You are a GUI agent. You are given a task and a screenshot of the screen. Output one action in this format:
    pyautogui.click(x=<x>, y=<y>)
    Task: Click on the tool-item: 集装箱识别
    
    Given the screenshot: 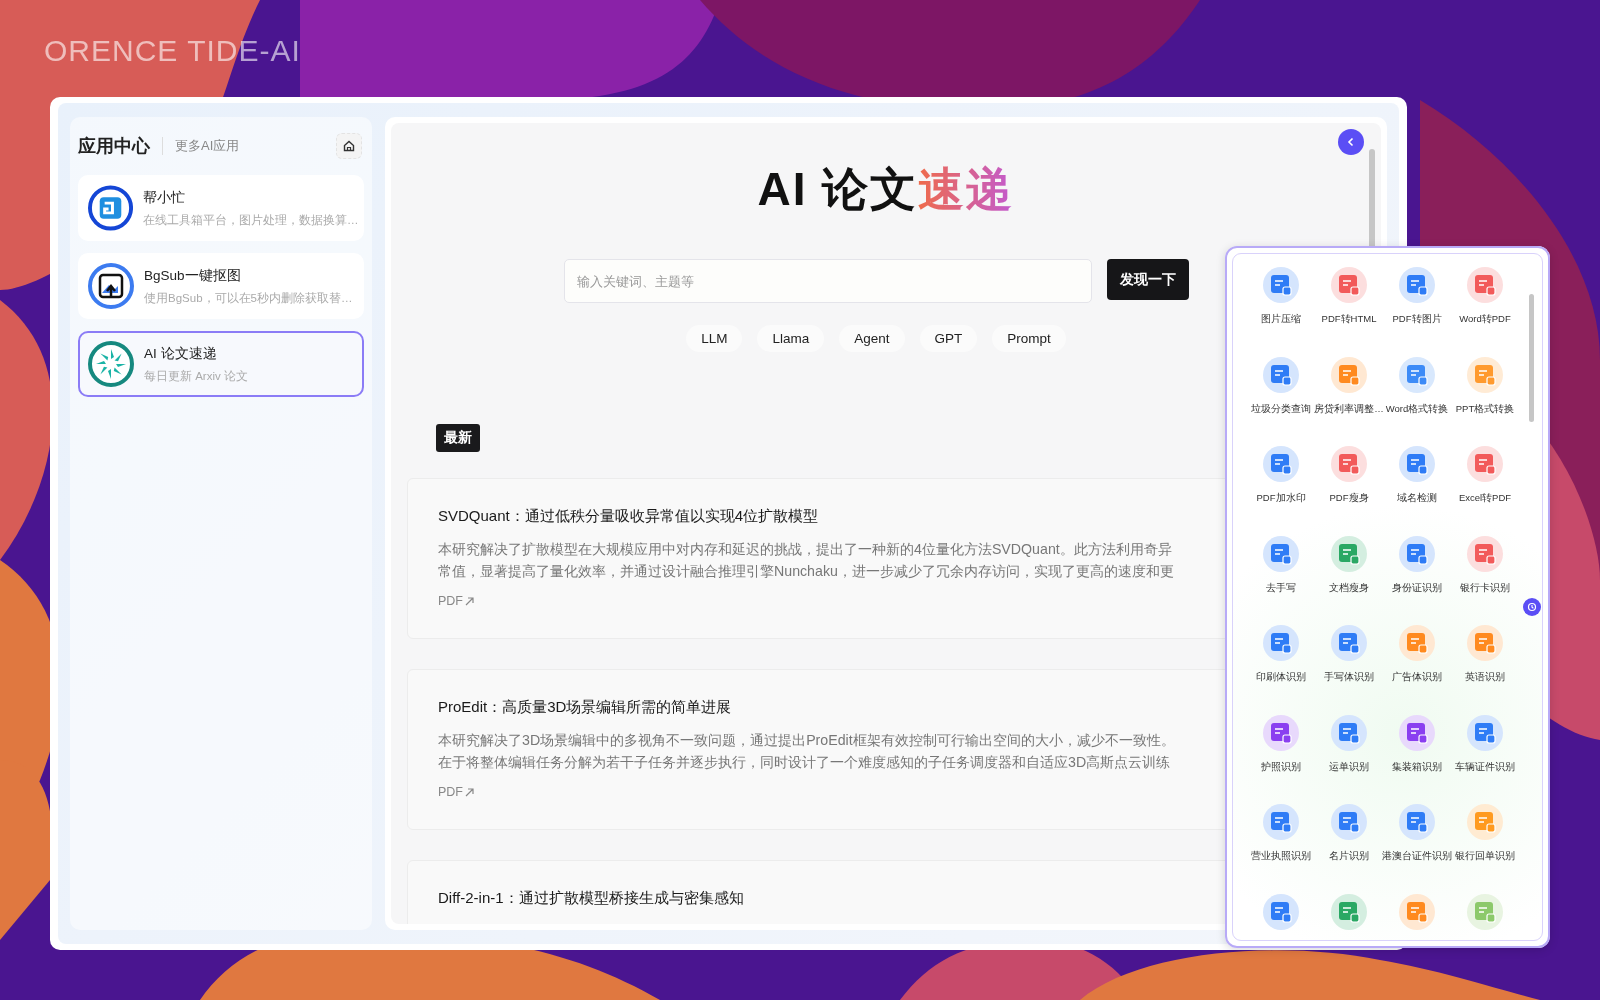 What is the action you would take?
    pyautogui.click(x=1417, y=759)
    